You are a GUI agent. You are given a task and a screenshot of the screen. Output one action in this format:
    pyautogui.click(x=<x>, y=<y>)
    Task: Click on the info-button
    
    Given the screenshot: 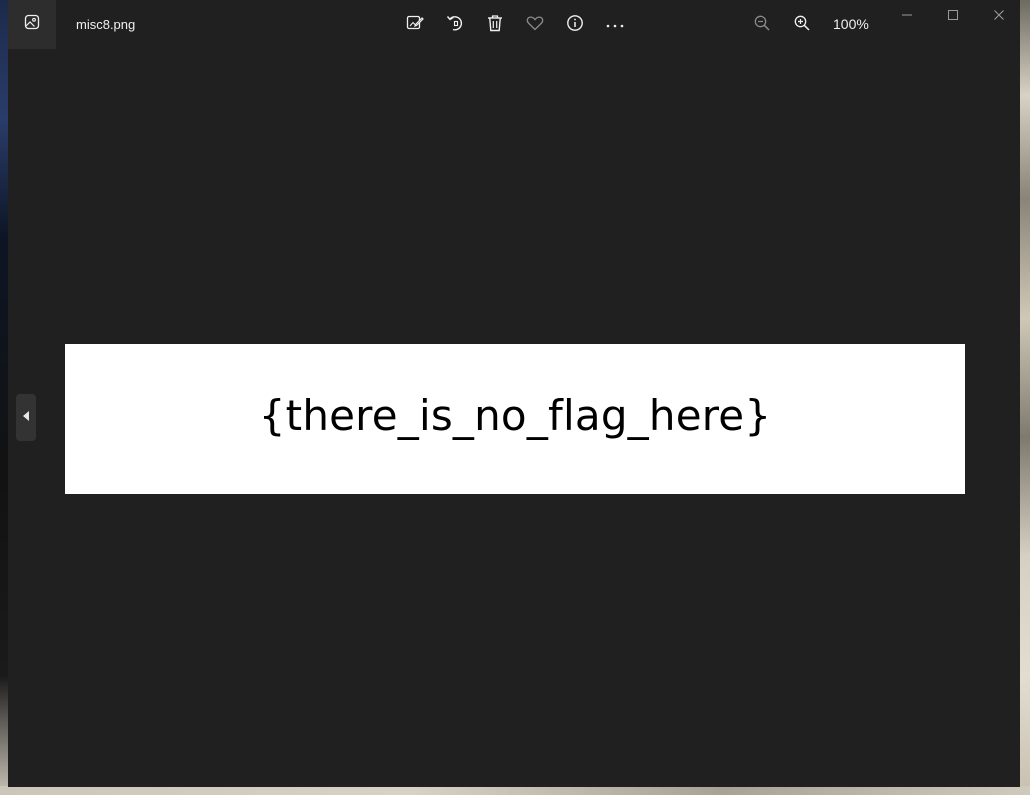 What is the action you would take?
    pyautogui.click(x=575, y=25)
    